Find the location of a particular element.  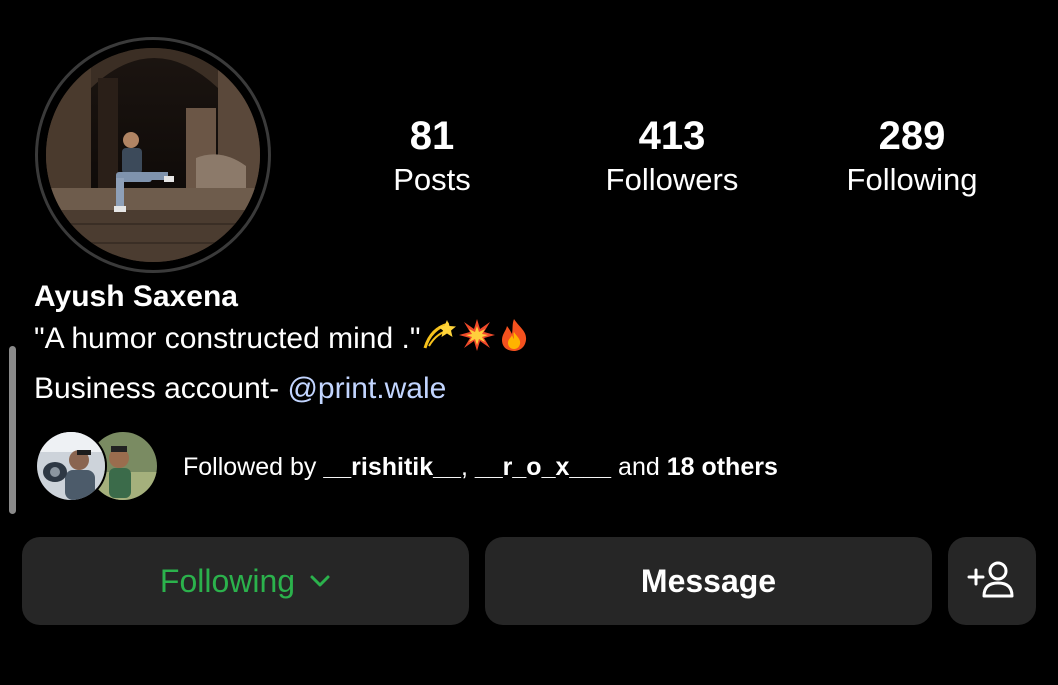

mutual-followers-avatars is located at coordinates (97, 466).